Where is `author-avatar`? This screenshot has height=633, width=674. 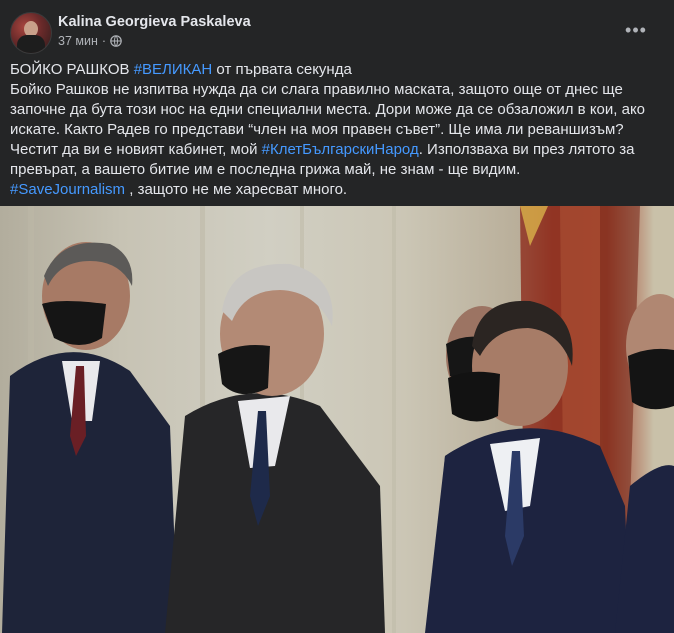 author-avatar is located at coordinates (31, 33).